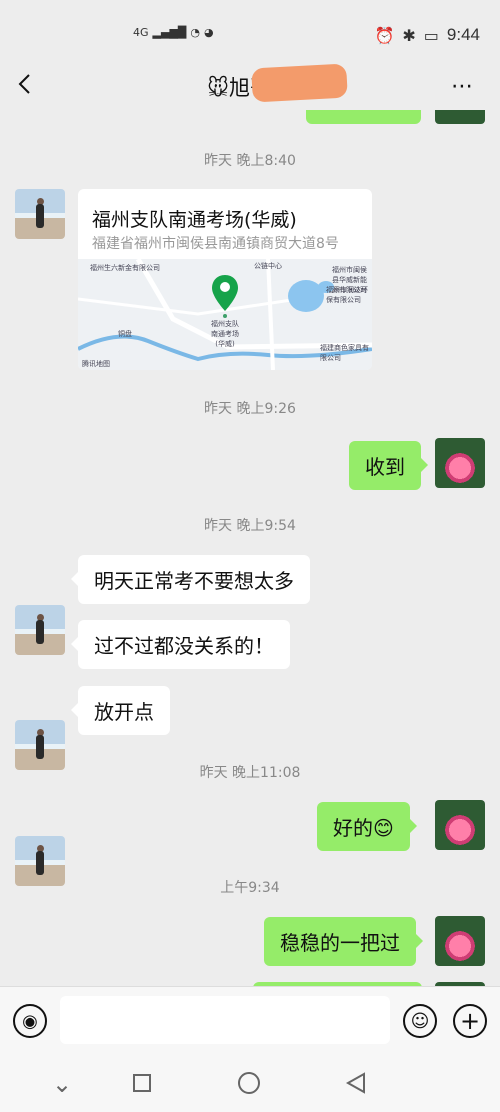 The image size is (500, 1112). Describe the element at coordinates (30, 1021) in the screenshot. I see `voice-input-icon: ◉` at that location.